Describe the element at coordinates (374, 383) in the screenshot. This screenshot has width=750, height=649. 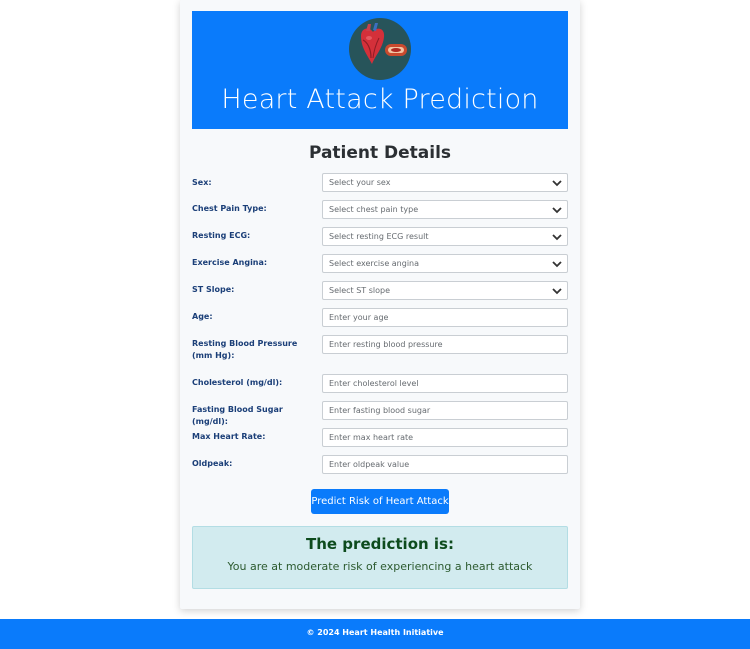
I see `input-placeholder: Enter cholesterol level` at that location.